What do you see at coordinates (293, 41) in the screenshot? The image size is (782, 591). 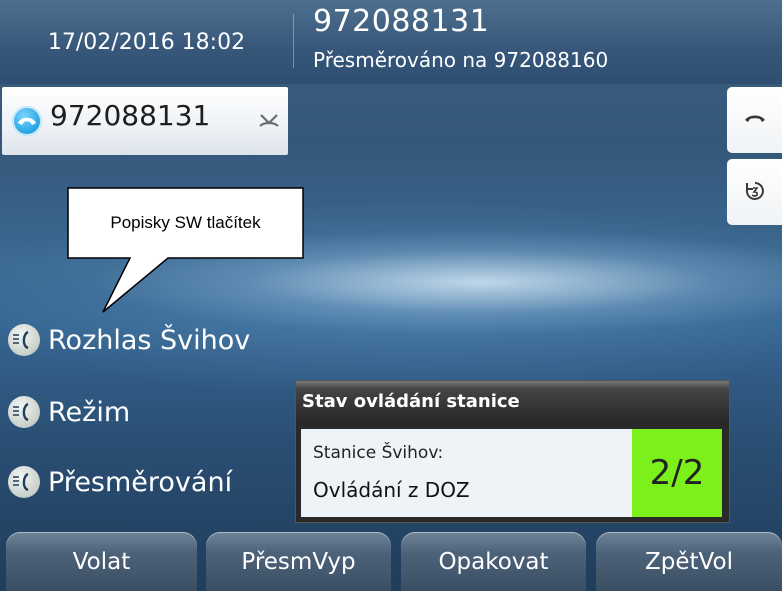 I see `header-divider` at bounding box center [293, 41].